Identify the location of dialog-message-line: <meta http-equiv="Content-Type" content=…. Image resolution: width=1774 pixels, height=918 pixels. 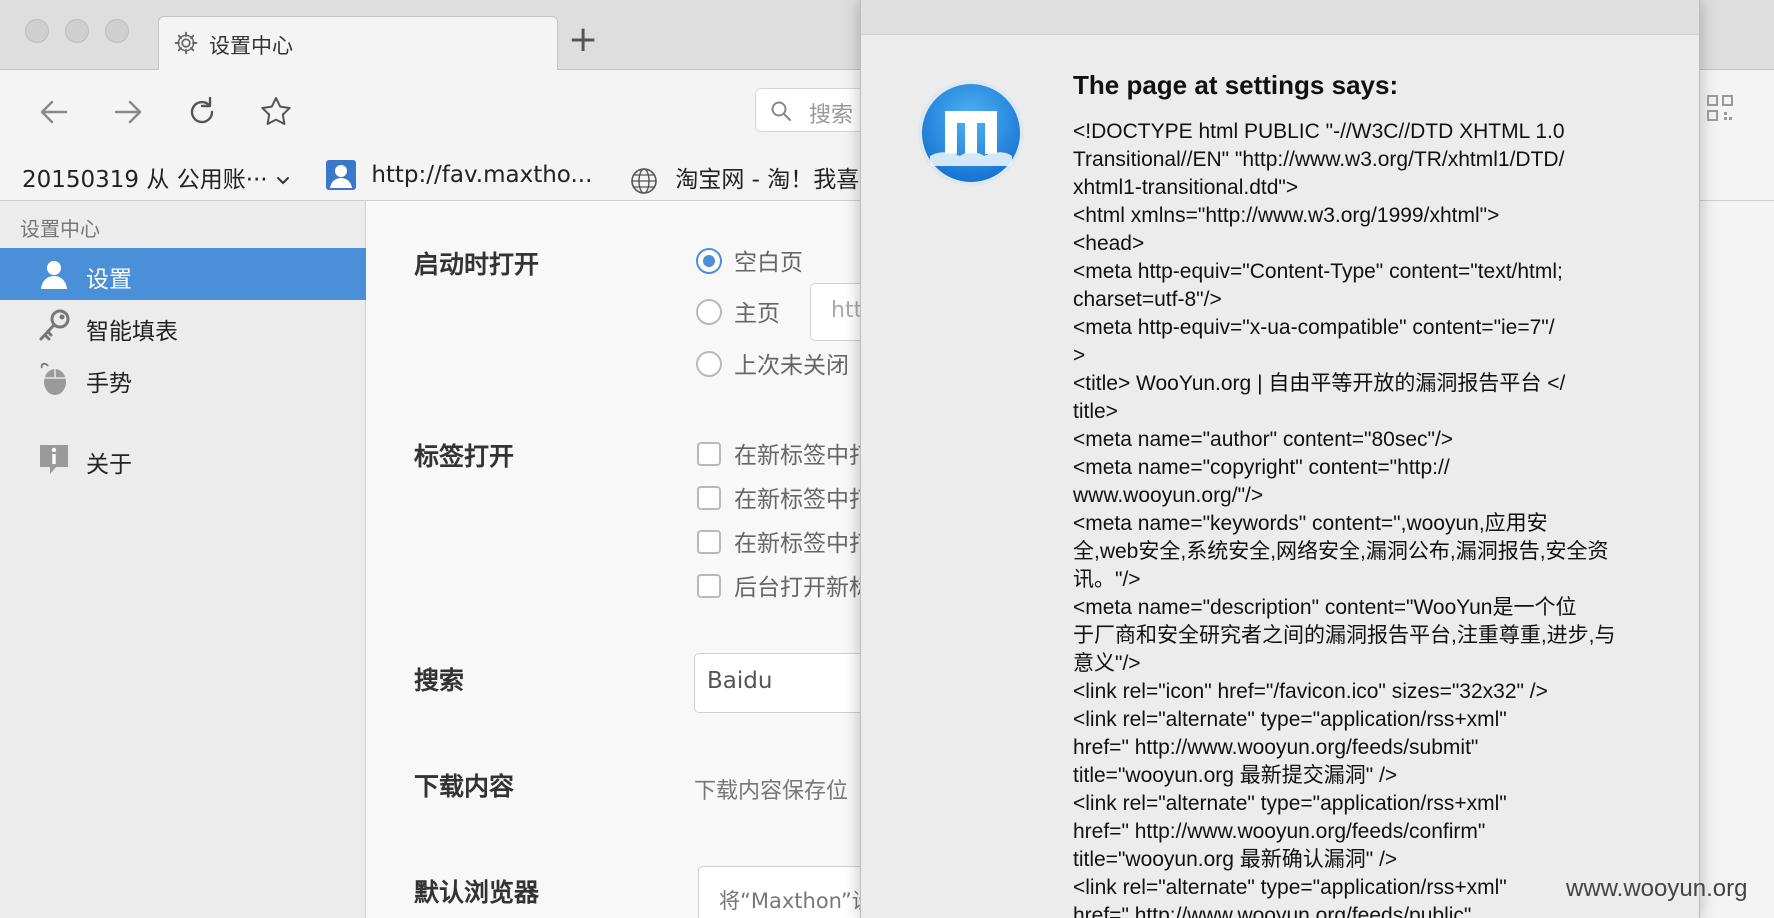
(1318, 271).